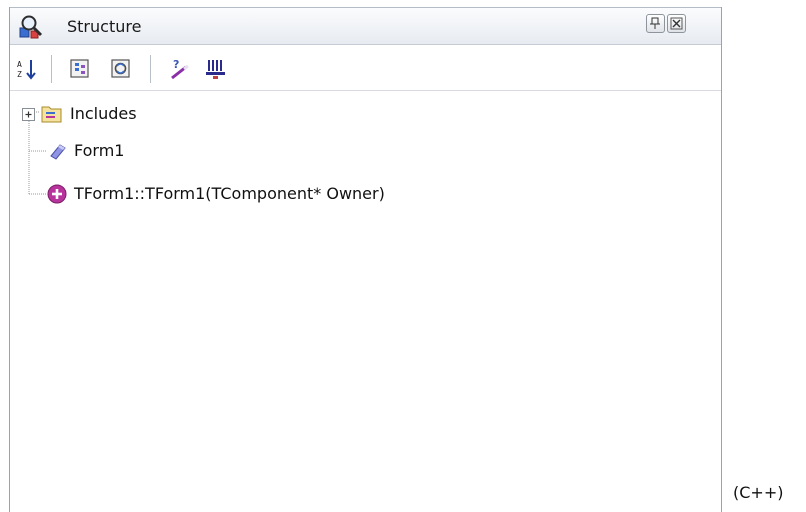 The image size is (806, 512). I want to click on tree-node-label: Includes, so click(103, 113).